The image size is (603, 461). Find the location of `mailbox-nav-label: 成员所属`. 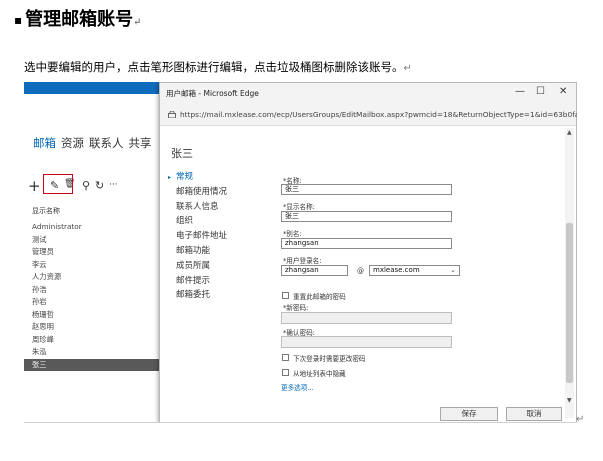

mailbox-nav-label: 成员所属 is located at coordinates (193, 265).